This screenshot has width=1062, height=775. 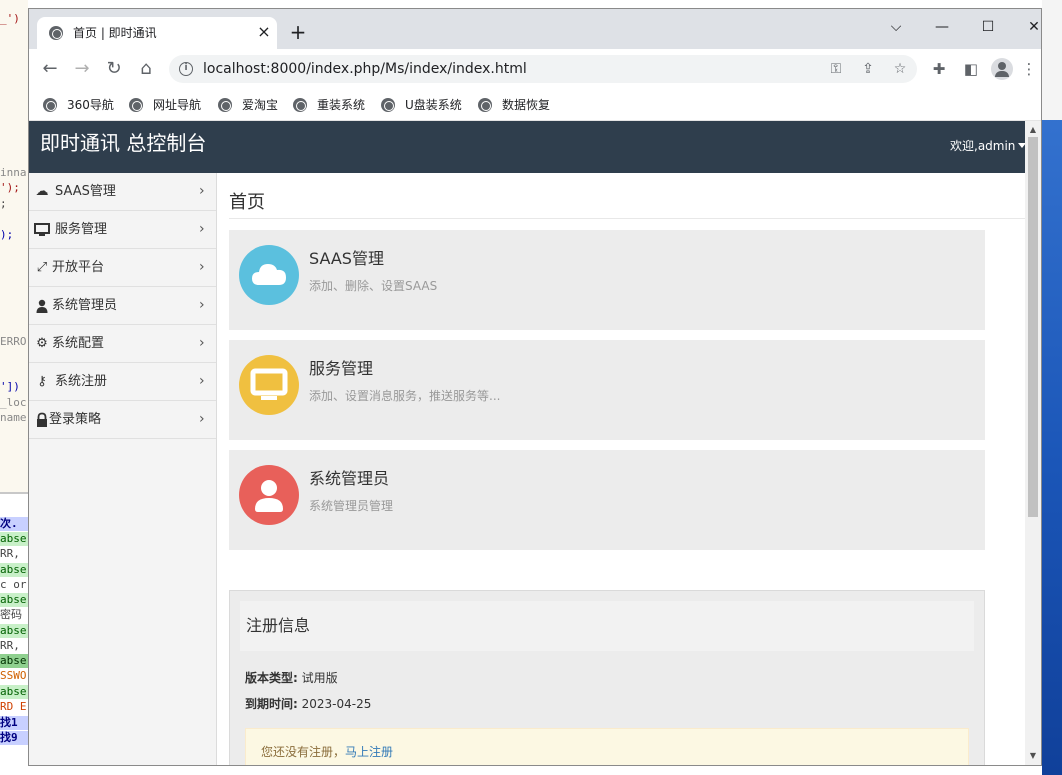 I want to click on window-close-icon: ✕, so click(x=1030, y=27).